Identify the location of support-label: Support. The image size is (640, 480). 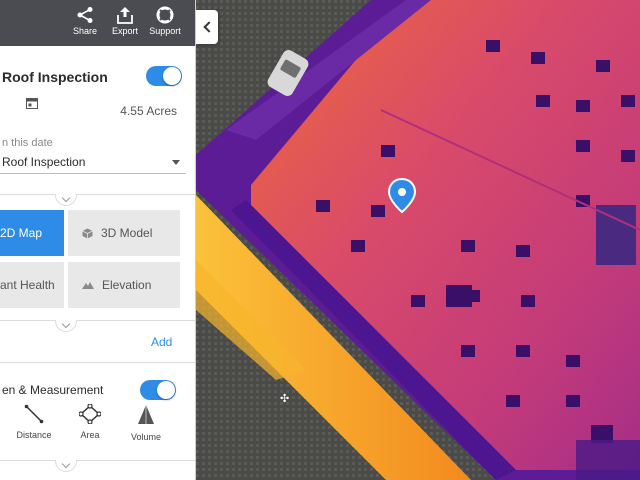
(165, 31).